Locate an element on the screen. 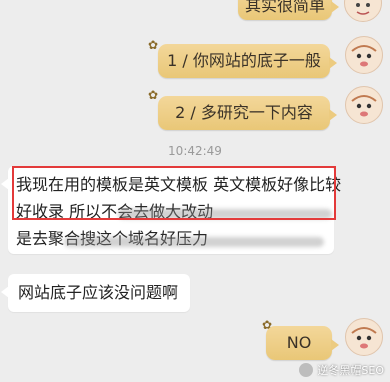  message-text: 2 / 多研究一下内容 is located at coordinates (244, 112).